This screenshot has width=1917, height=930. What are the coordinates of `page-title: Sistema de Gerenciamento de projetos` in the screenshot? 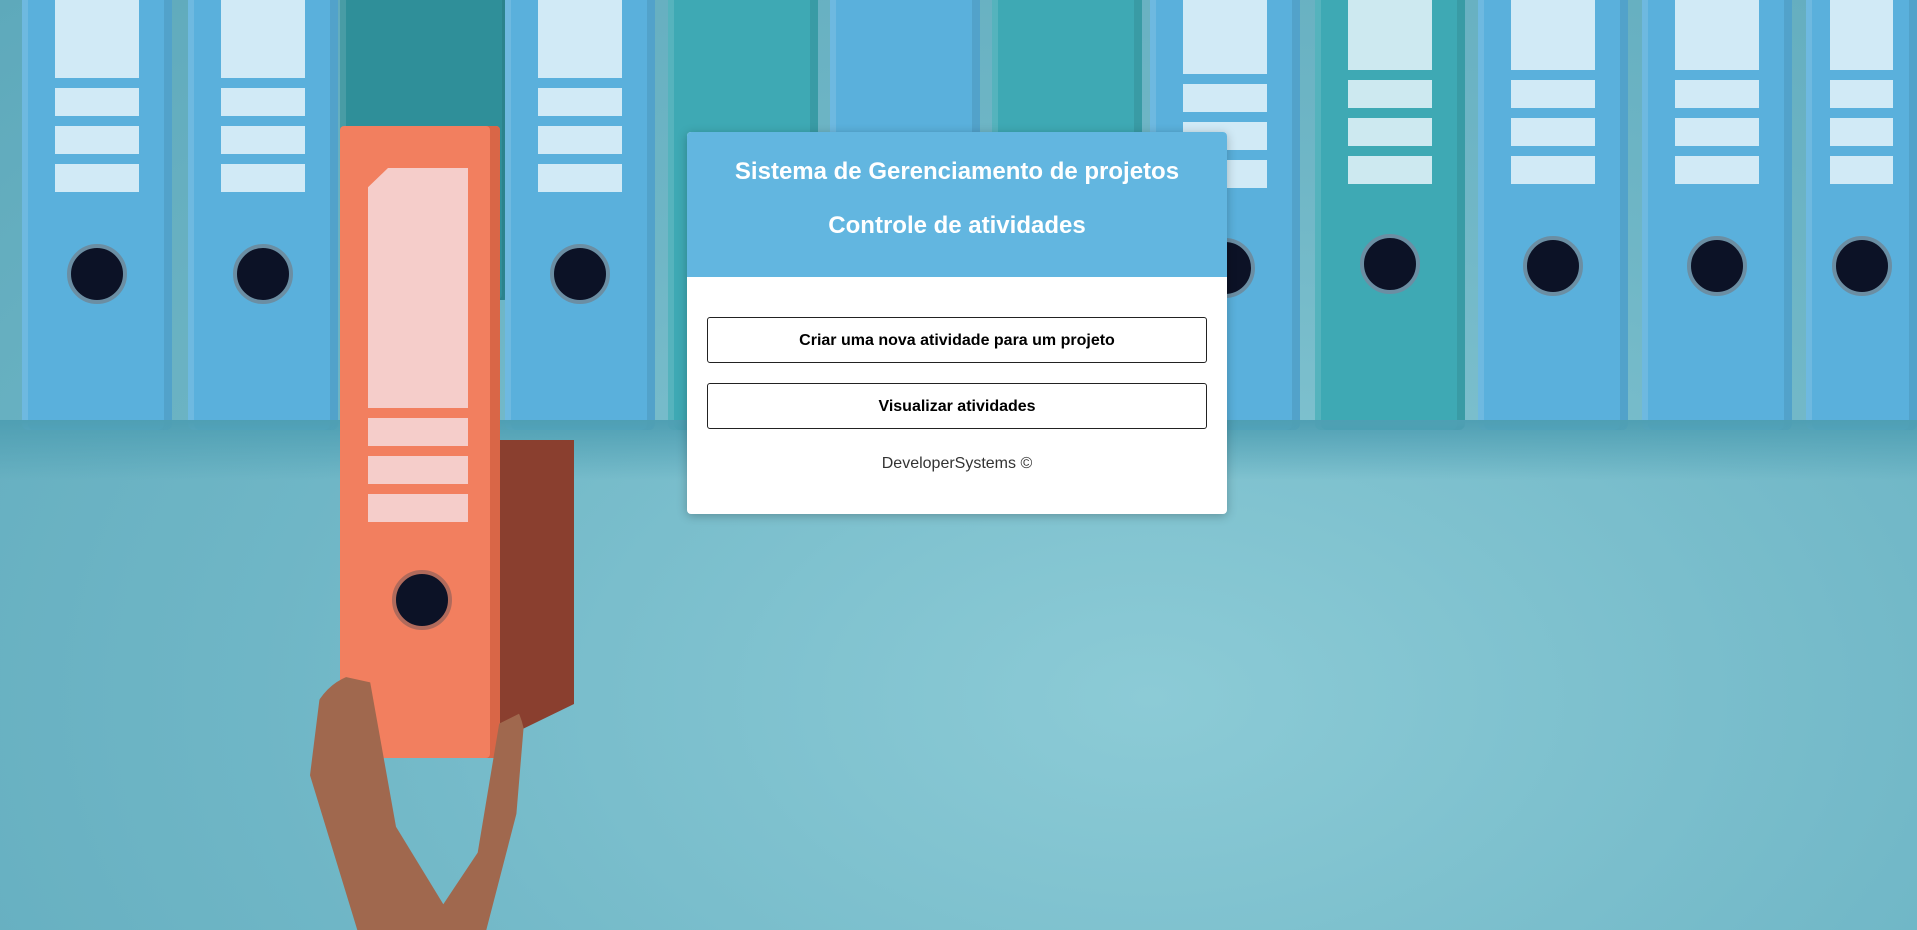 It's located at (957, 171).